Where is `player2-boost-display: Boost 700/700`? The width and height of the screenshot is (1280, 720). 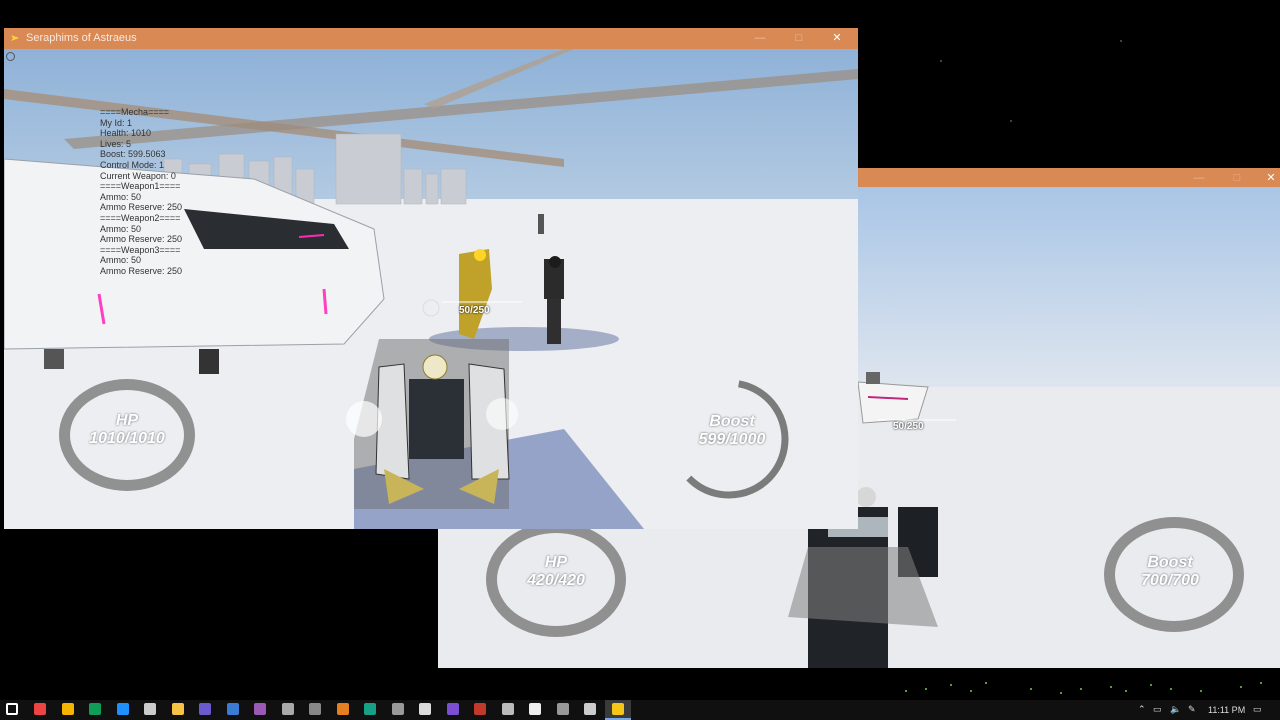 player2-boost-display: Boost 700/700 is located at coordinates (1170, 572).